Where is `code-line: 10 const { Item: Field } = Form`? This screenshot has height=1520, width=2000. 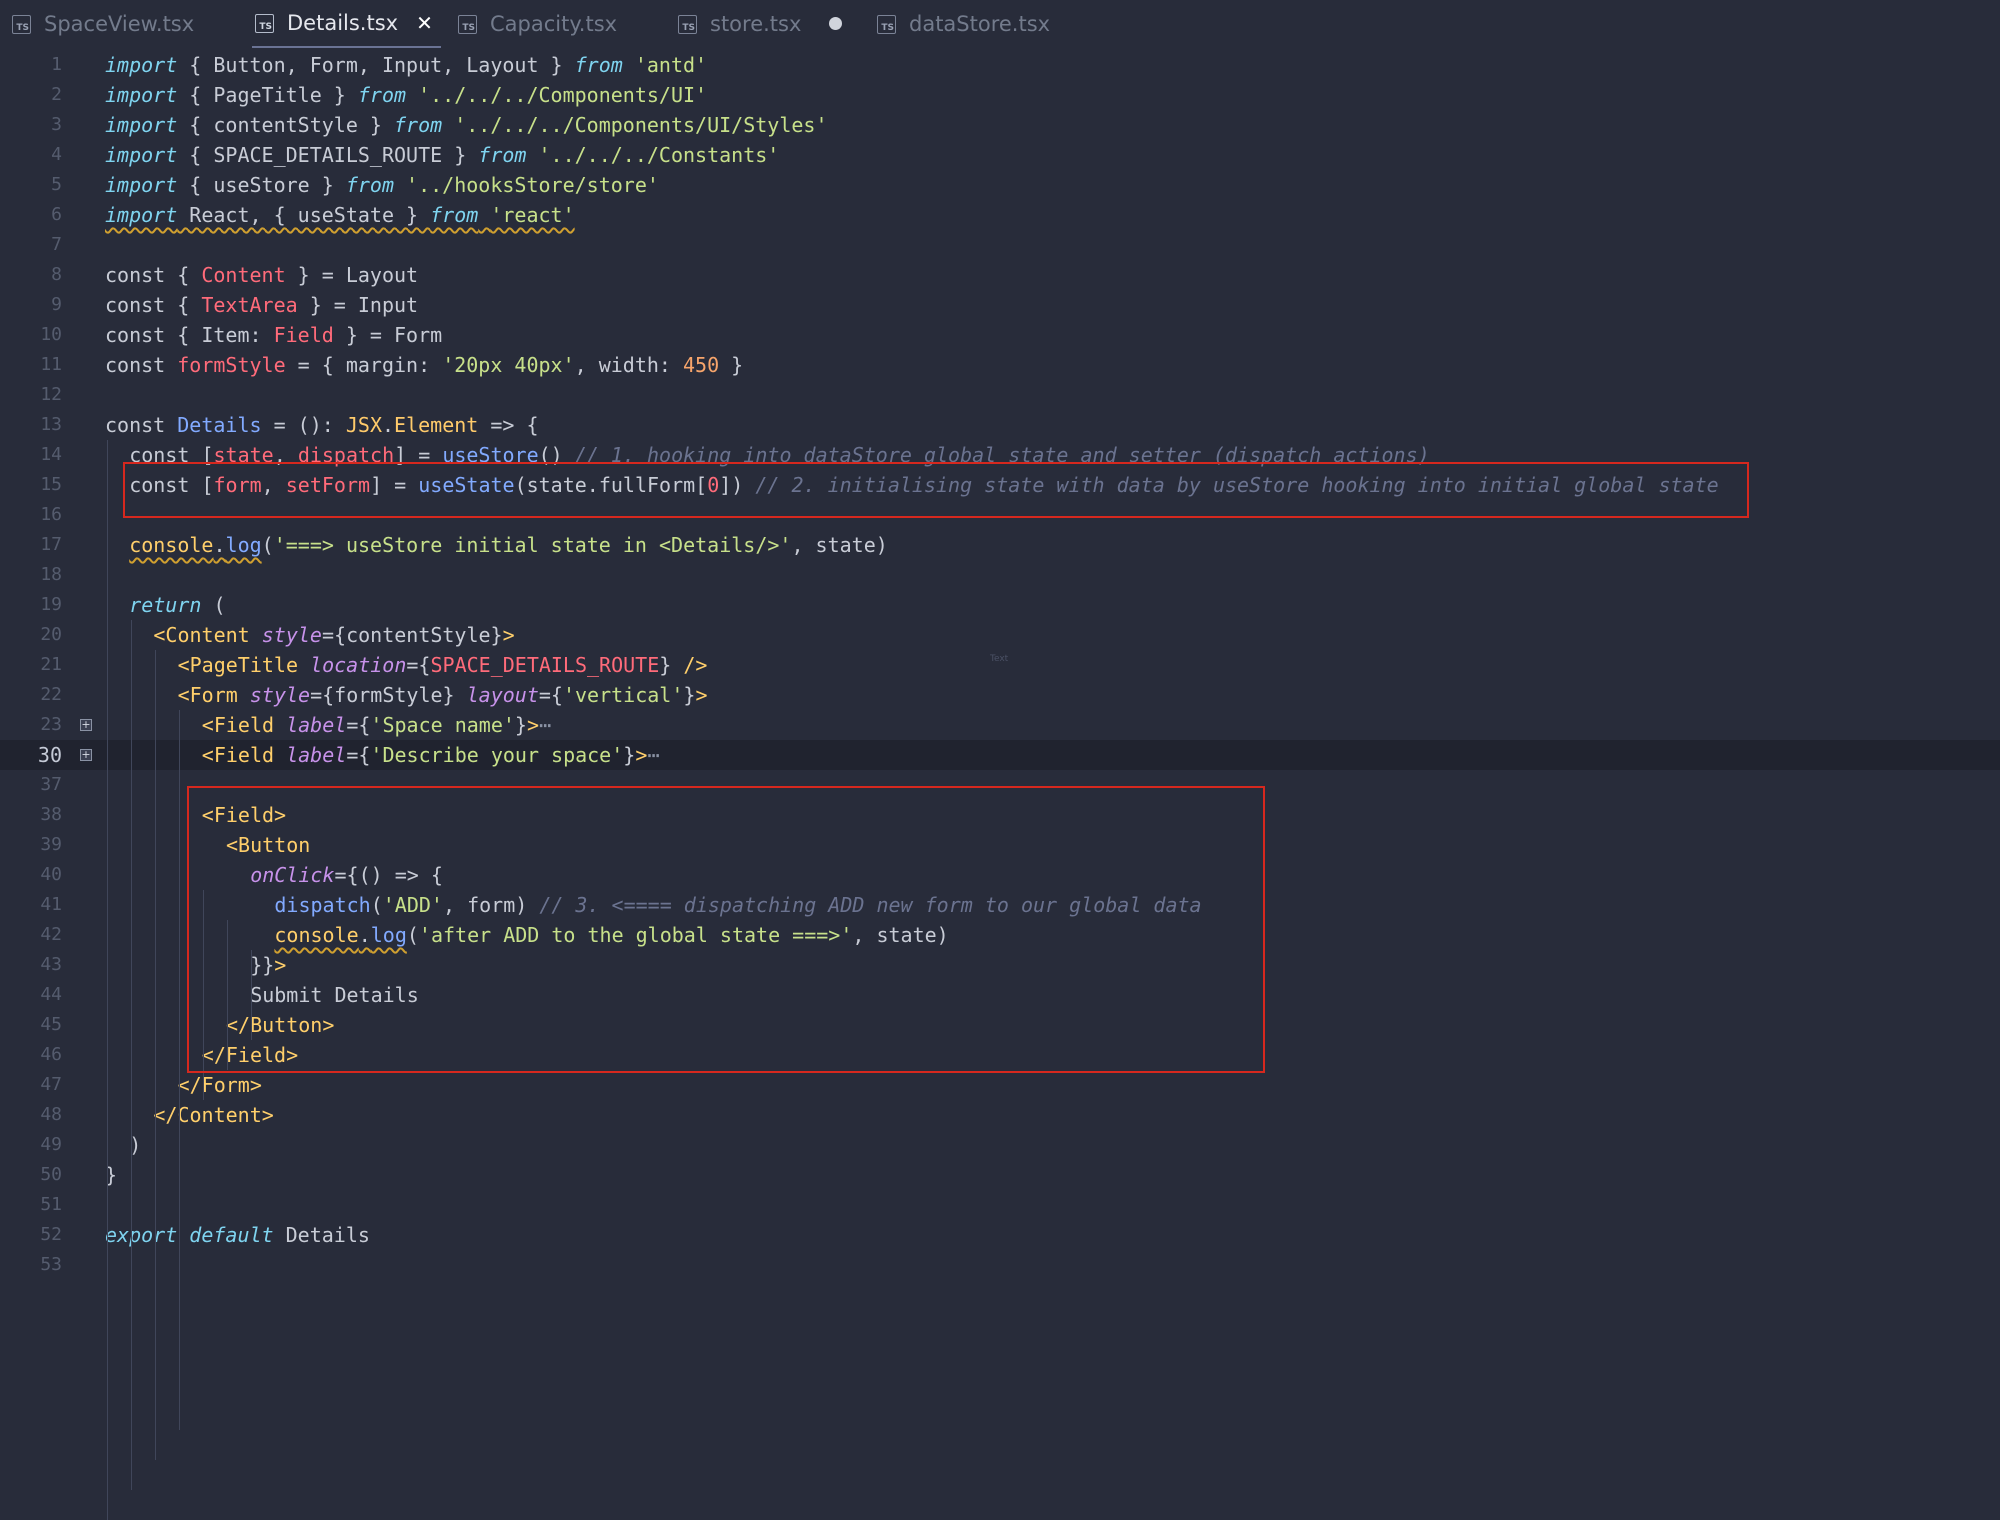 code-line: 10 const { Item: Field } = Form is located at coordinates (1000, 335).